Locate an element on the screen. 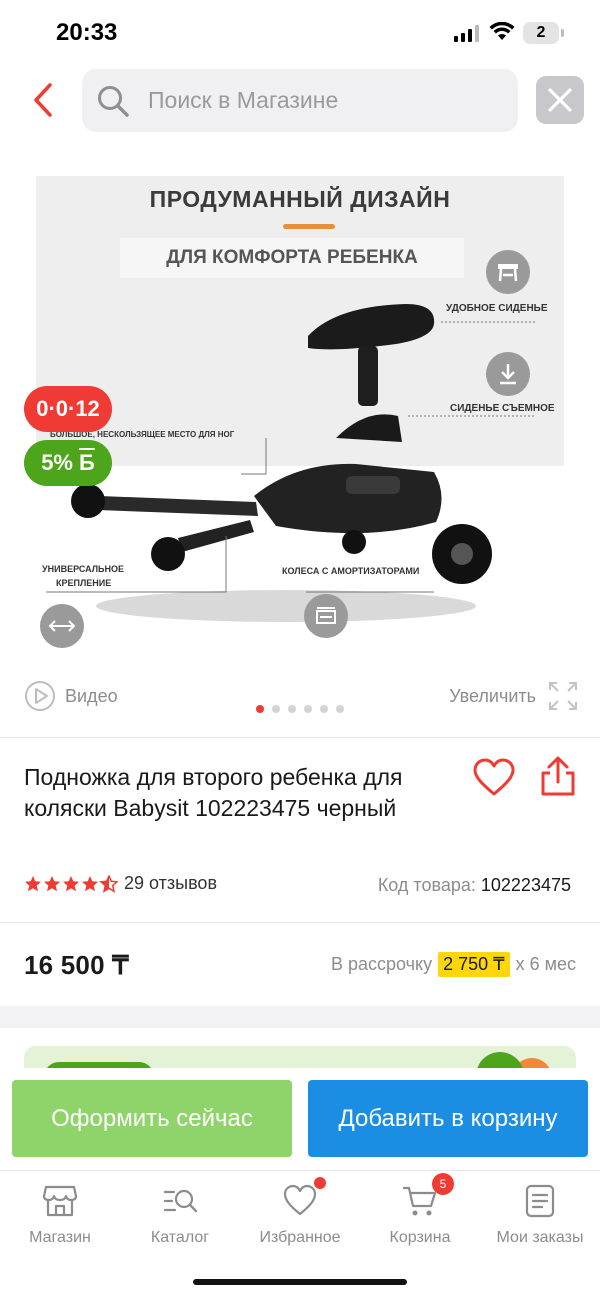  rating-stars is located at coordinates (71, 883).